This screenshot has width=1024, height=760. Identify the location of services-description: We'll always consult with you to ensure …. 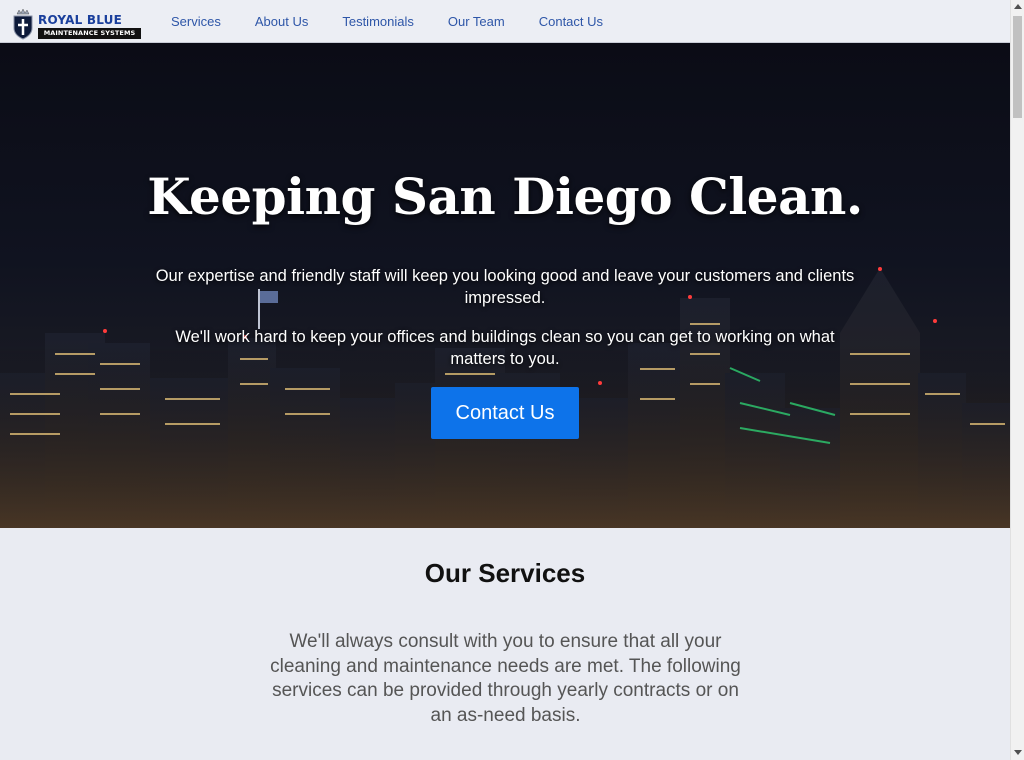
(505, 678).